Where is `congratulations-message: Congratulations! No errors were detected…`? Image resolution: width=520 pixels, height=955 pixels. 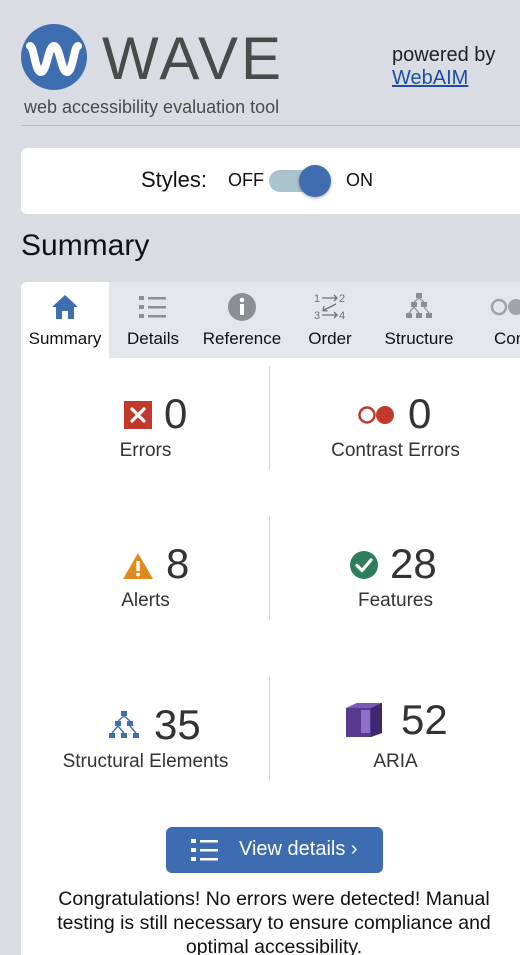 congratulations-message: Congratulations! No errors were detected… is located at coordinates (274, 921).